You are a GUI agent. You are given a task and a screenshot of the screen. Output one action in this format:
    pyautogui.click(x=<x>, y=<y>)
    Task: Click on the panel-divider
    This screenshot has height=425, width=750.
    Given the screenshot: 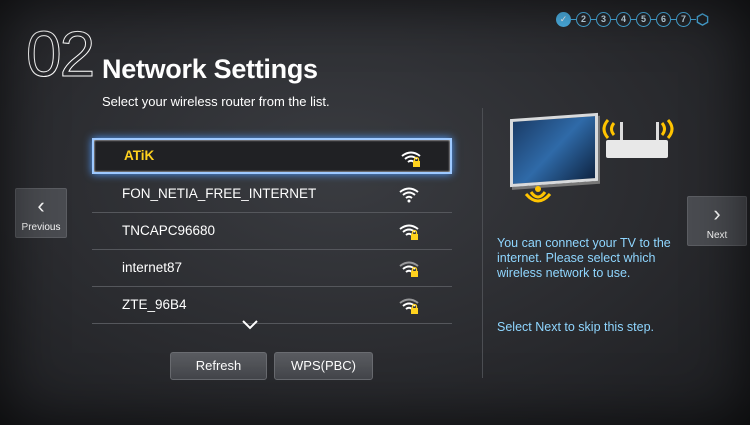 What is the action you would take?
    pyautogui.click(x=482, y=243)
    